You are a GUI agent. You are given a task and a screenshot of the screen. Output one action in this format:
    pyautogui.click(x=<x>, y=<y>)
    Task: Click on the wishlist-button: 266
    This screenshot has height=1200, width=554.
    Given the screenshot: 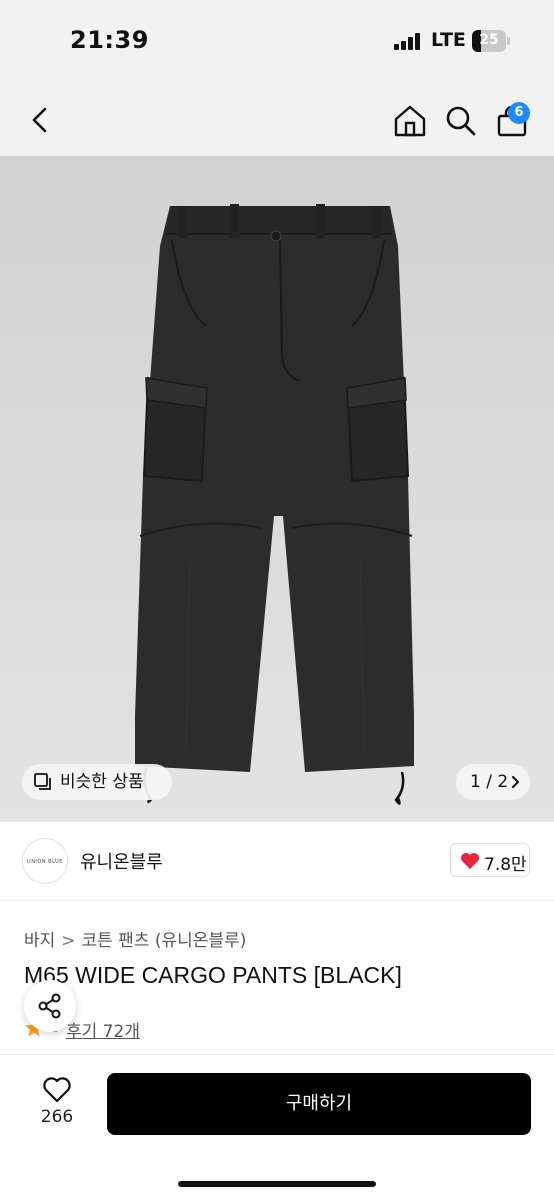 What is the action you would take?
    pyautogui.click(x=57, y=1104)
    